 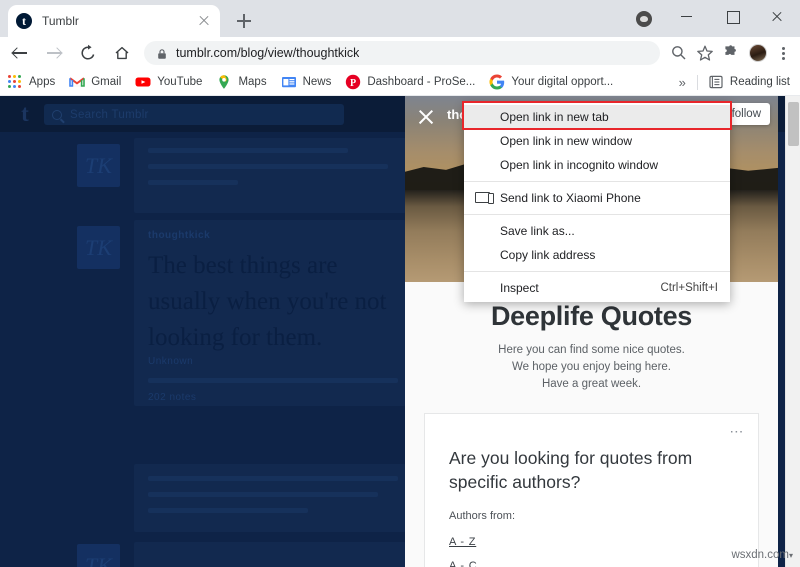 What do you see at coordinates (25, 113) in the screenshot?
I see `tumblr-logo-icon: t` at bounding box center [25, 113].